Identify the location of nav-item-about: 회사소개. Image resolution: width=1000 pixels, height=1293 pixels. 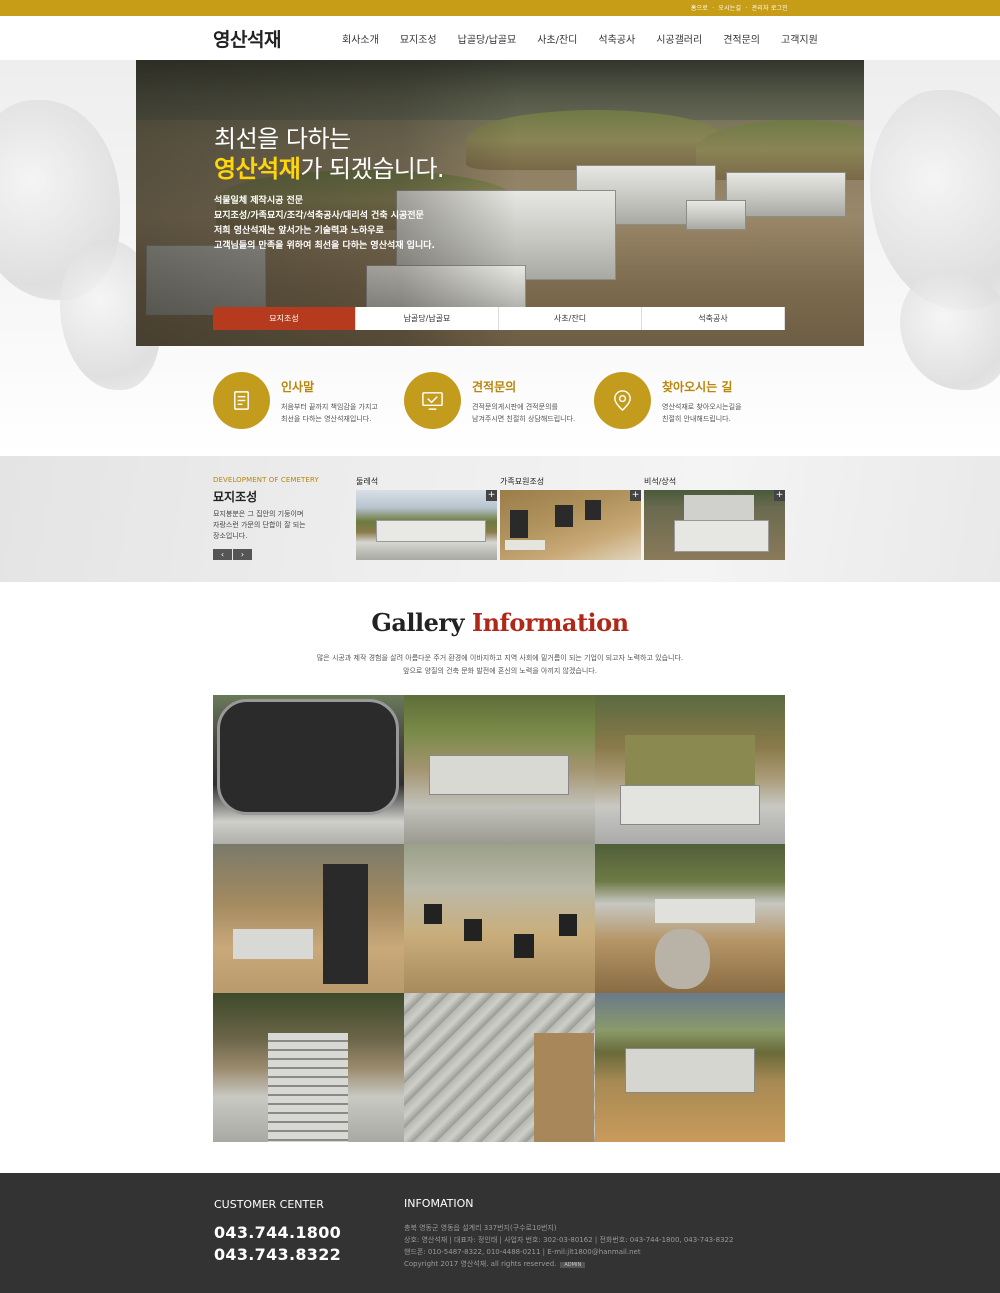
(360, 38).